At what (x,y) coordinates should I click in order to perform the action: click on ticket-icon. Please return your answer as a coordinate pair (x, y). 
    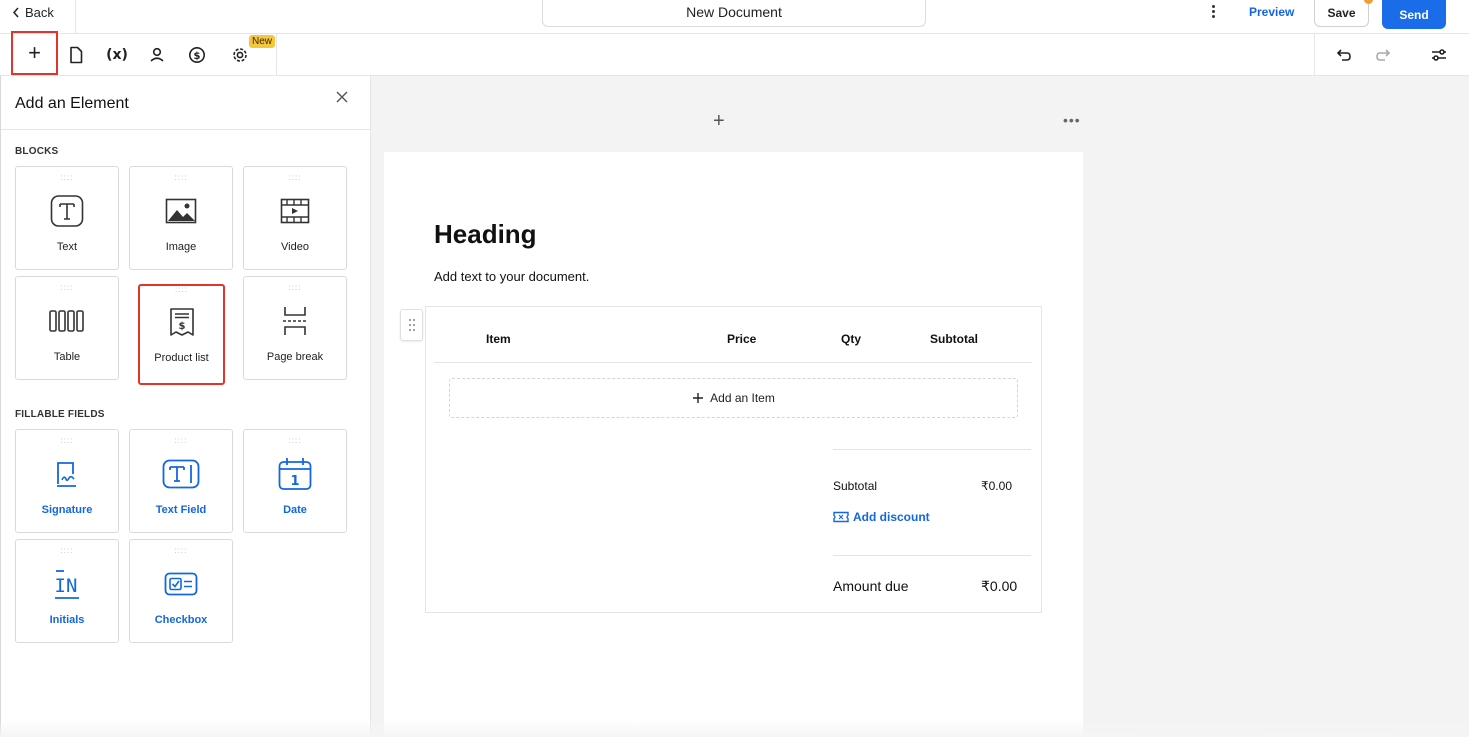
    Looking at the image, I should click on (841, 517).